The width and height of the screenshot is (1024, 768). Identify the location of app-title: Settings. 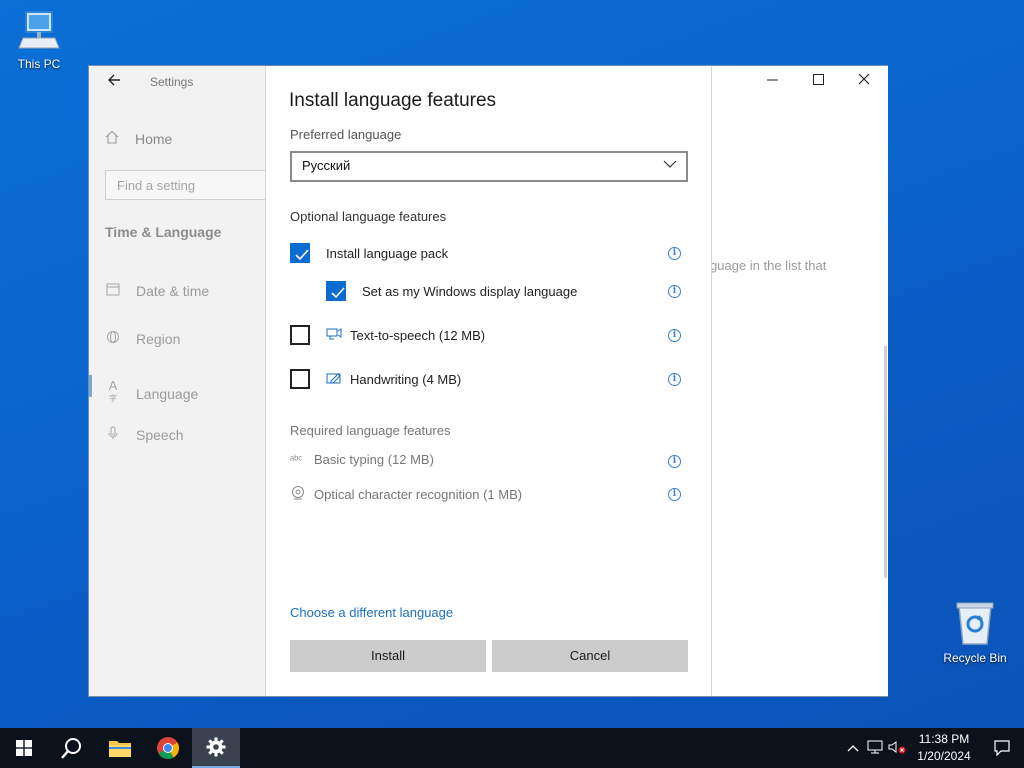
(172, 82).